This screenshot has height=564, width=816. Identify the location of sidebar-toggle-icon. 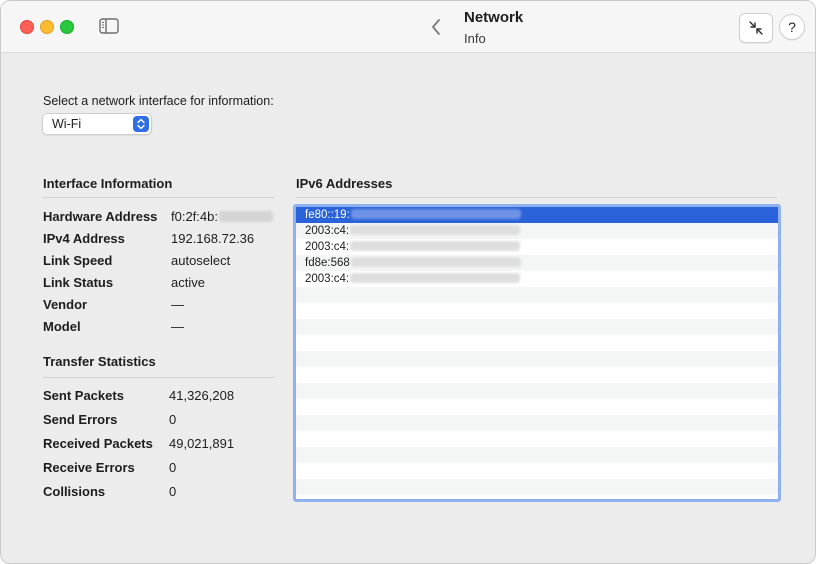
(109, 26).